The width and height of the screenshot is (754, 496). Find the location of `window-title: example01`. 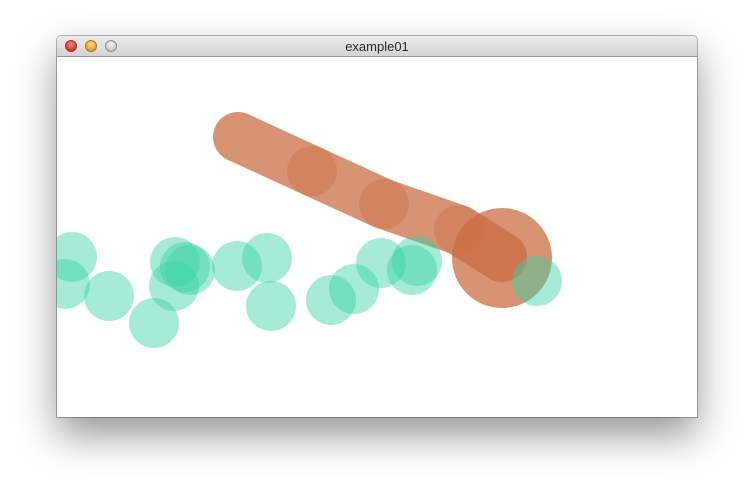

window-title: example01 is located at coordinates (377, 46).